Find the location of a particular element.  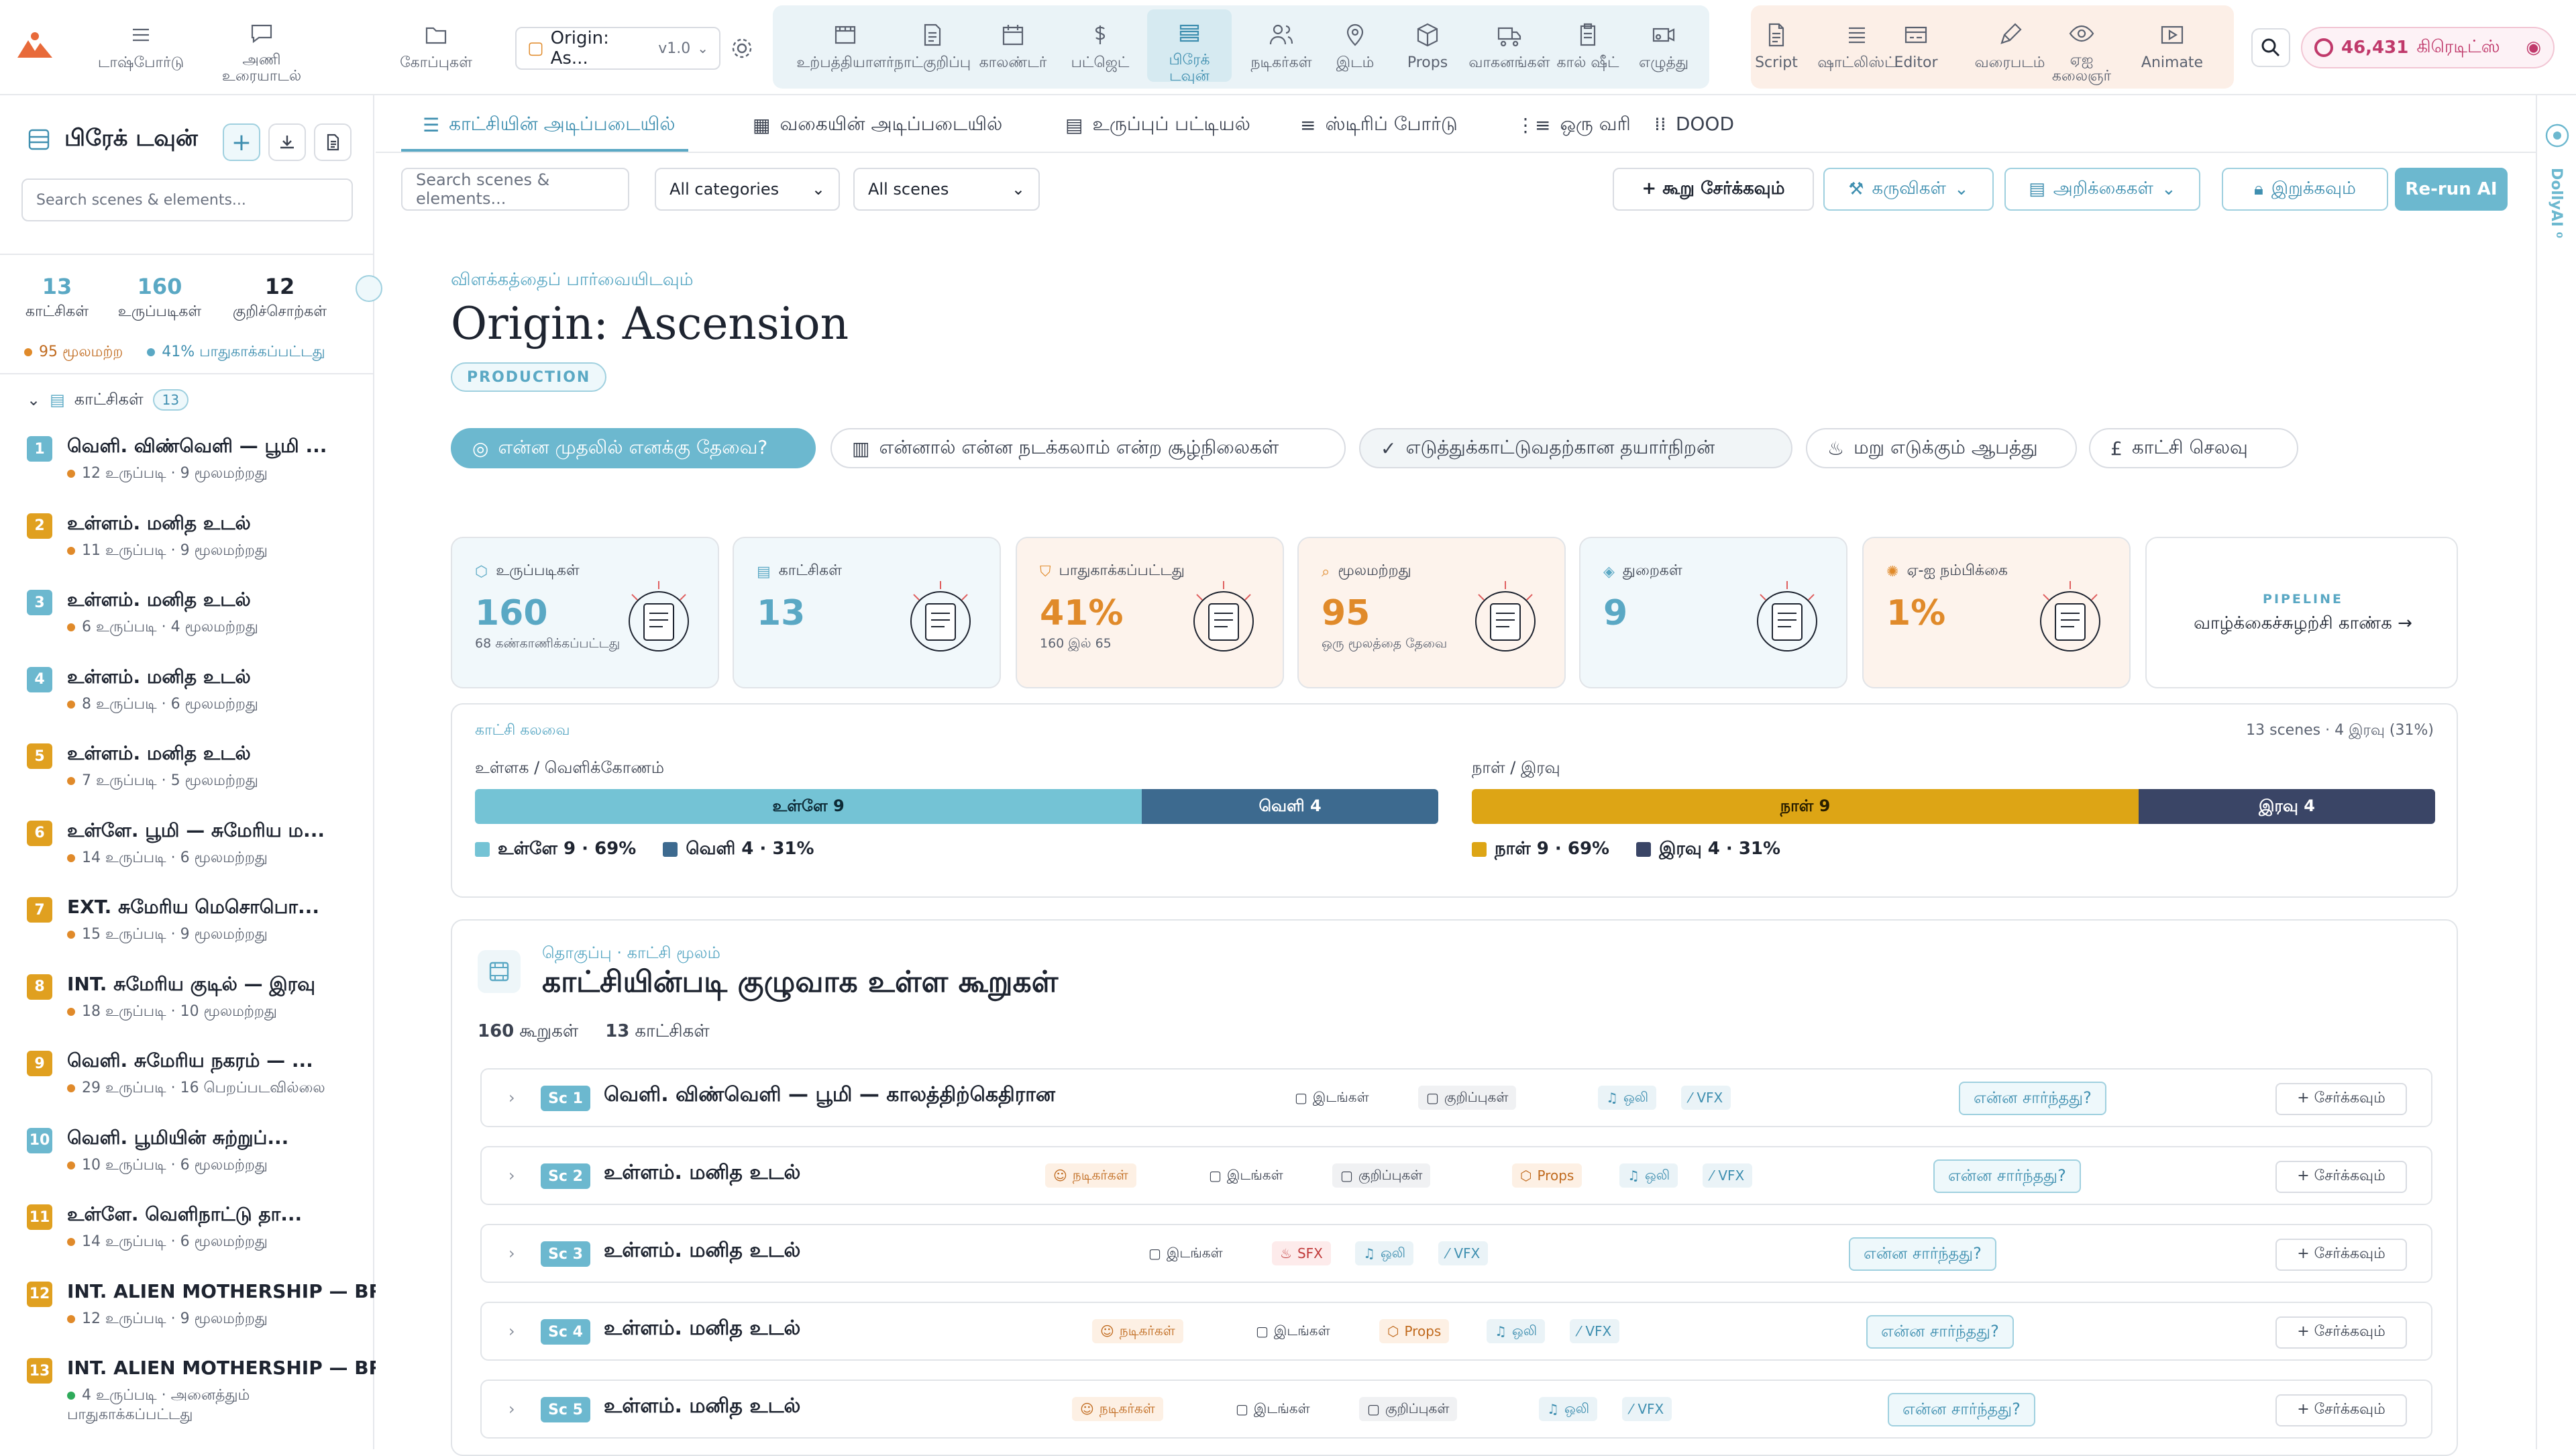

nav-dollar: பட்ஜெட் is located at coordinates (1100, 51).